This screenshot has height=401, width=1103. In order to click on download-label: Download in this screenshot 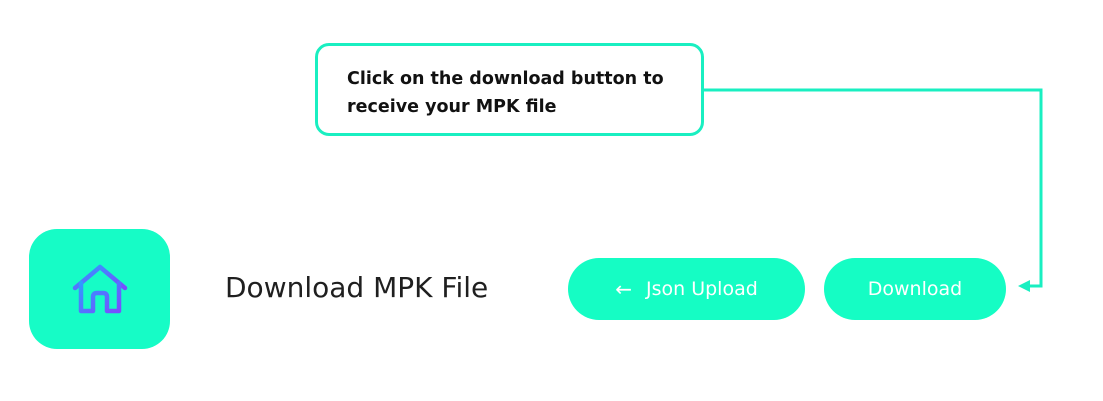, I will do `click(915, 289)`.